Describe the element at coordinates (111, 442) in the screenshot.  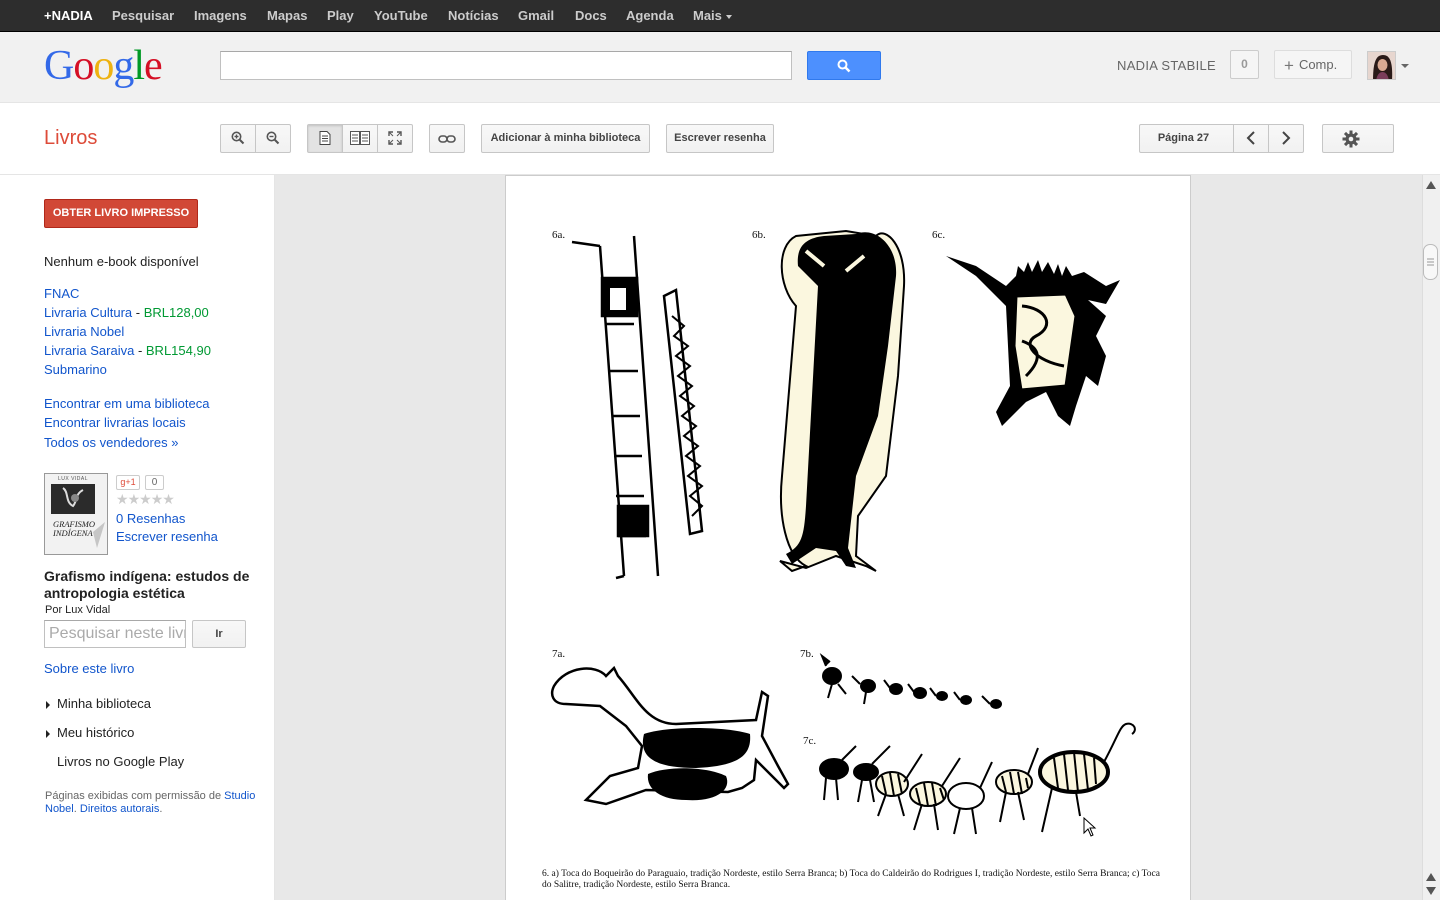
I see `all-sellers-link: Todos os vendedores »` at that location.